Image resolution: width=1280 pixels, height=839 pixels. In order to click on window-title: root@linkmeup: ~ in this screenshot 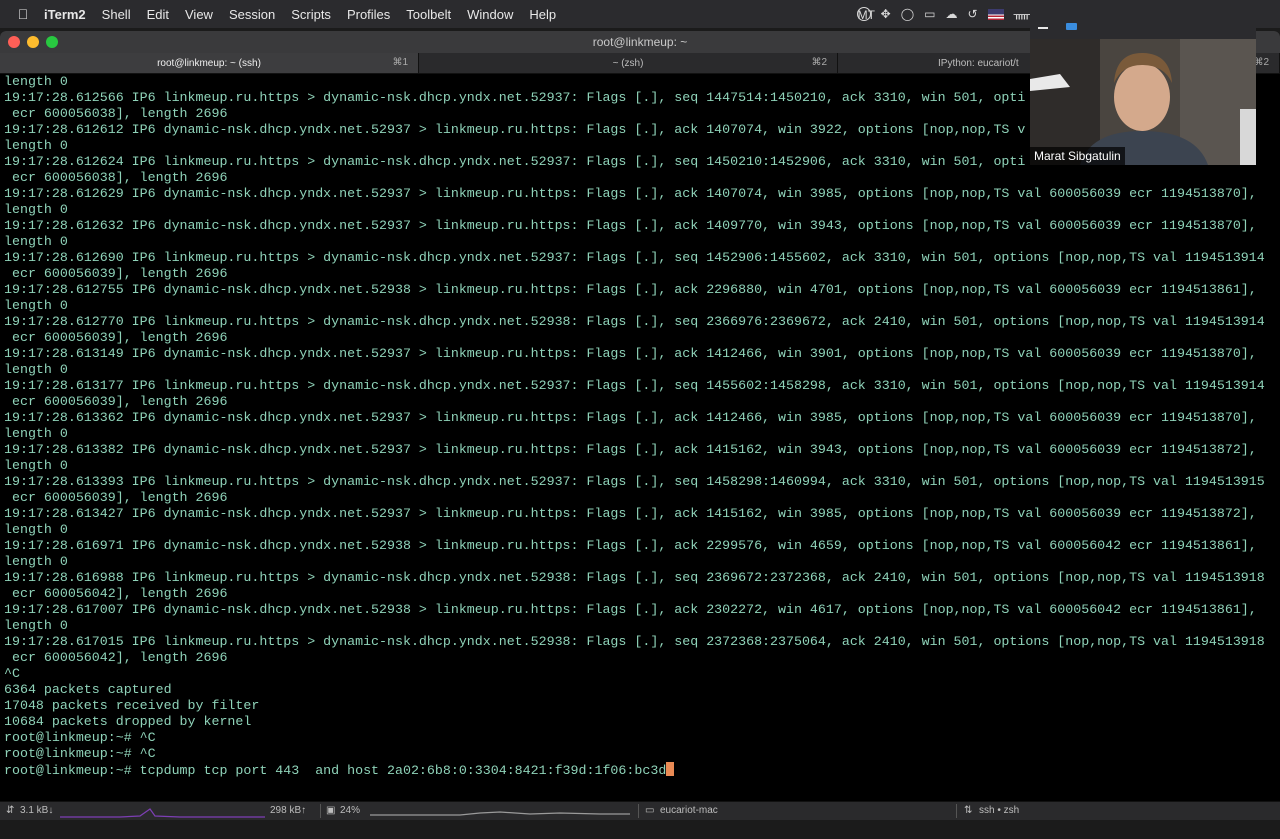, I will do `click(640, 42)`.